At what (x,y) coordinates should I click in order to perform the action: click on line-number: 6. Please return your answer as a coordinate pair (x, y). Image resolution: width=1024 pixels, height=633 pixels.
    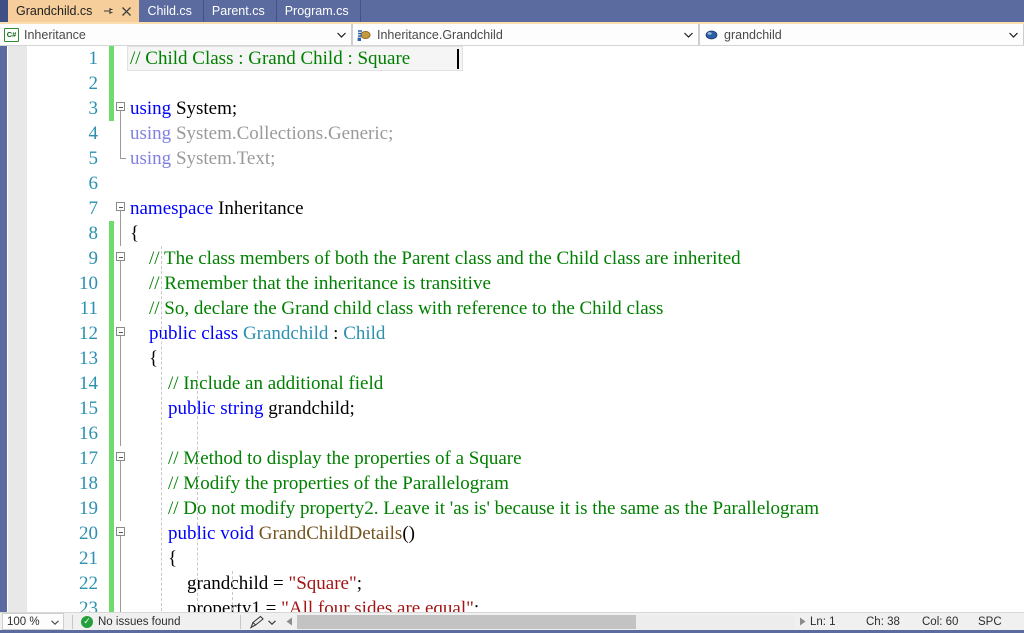
    Looking at the image, I should click on (93, 183).